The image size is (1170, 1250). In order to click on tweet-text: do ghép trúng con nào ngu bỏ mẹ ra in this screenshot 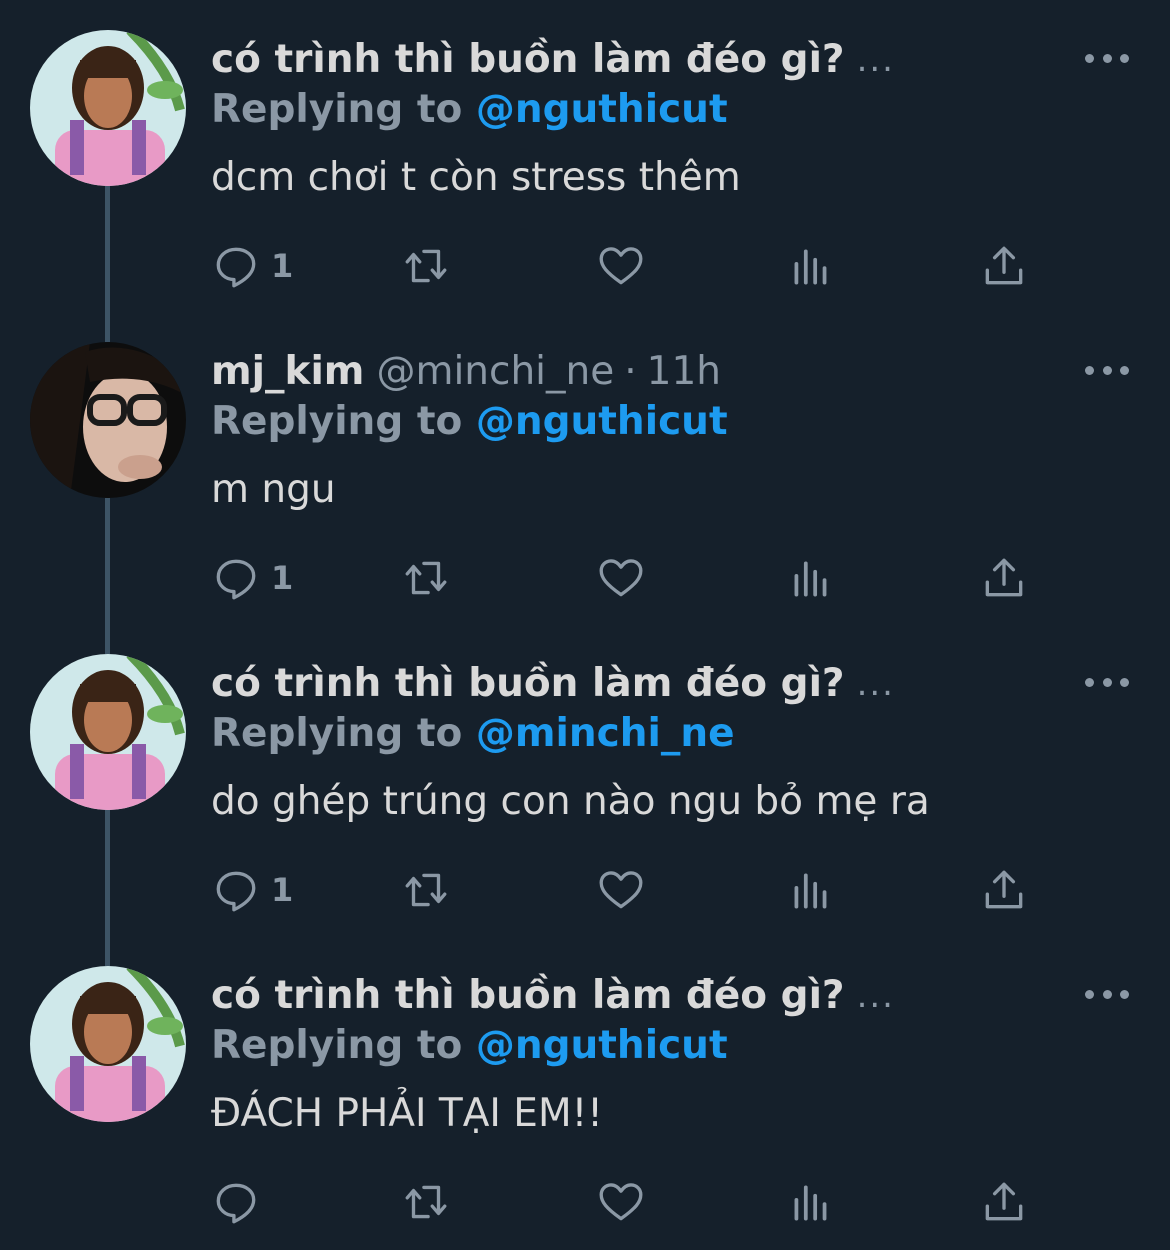, I will do `click(570, 801)`.